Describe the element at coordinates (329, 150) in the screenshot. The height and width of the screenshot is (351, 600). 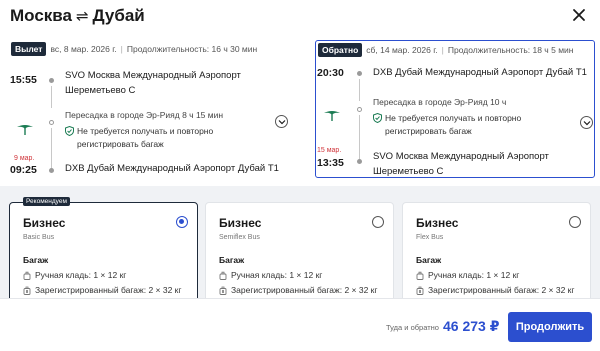
I see `arrival-date: 15 мар.` at that location.